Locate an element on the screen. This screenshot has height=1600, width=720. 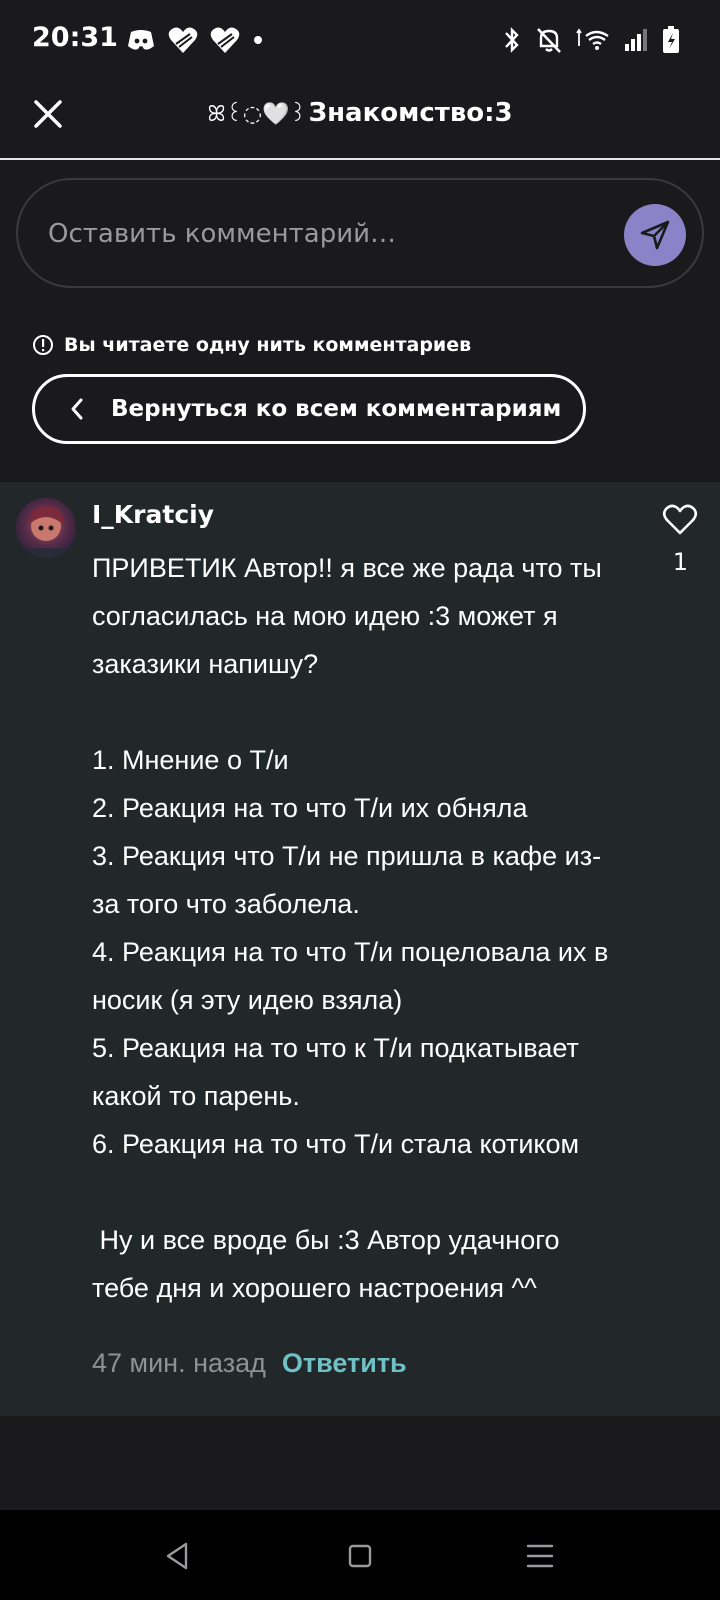
comment-meta: 47 мин. назад Ответить is located at coordinates (249, 1363).